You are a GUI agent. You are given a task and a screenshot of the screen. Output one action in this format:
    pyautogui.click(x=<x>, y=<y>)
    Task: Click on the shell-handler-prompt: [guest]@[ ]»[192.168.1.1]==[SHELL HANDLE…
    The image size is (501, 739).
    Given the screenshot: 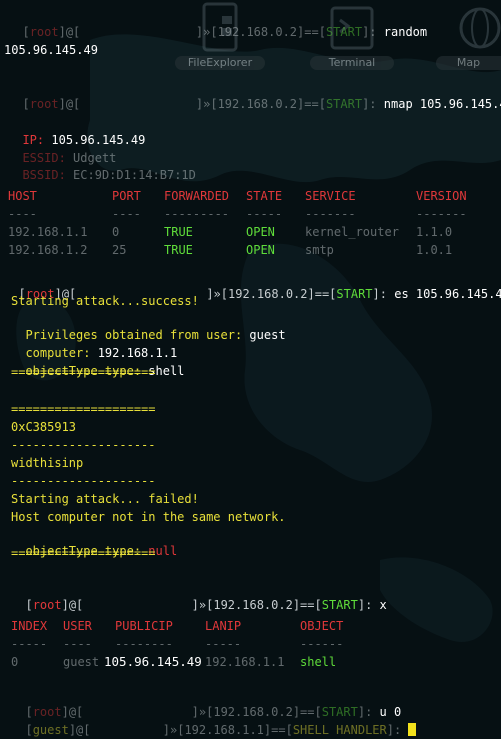 What is the action you would take?
    pyautogui.click(x=214, y=722)
    